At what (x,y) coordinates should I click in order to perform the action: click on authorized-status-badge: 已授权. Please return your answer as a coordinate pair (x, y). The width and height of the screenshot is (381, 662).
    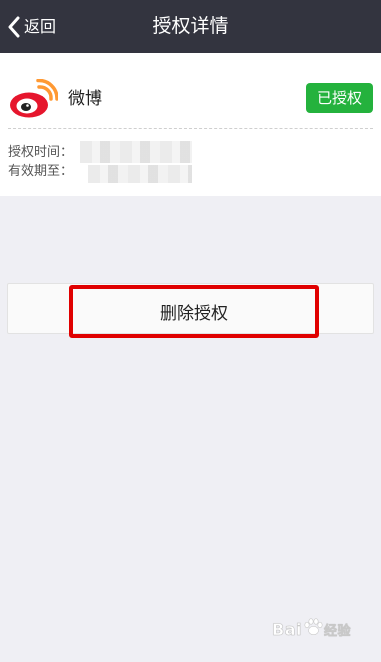
    Looking at the image, I should click on (339, 98).